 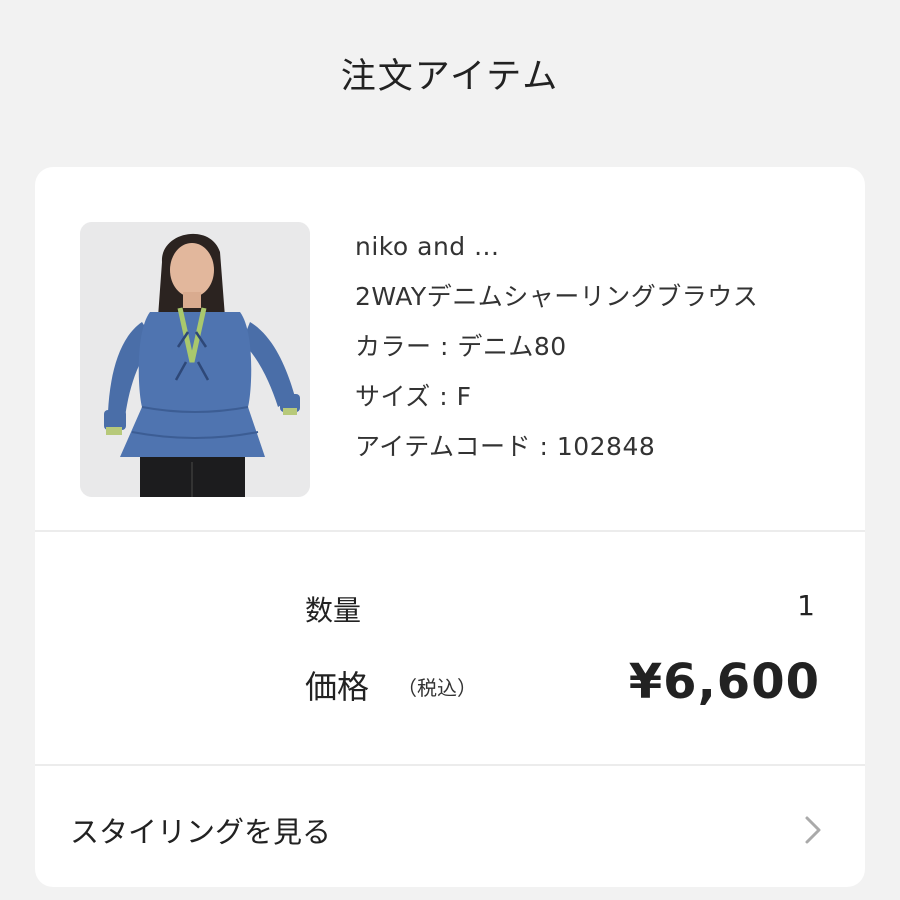 What do you see at coordinates (333, 610) in the screenshot?
I see `quantity-label: 数量` at bounding box center [333, 610].